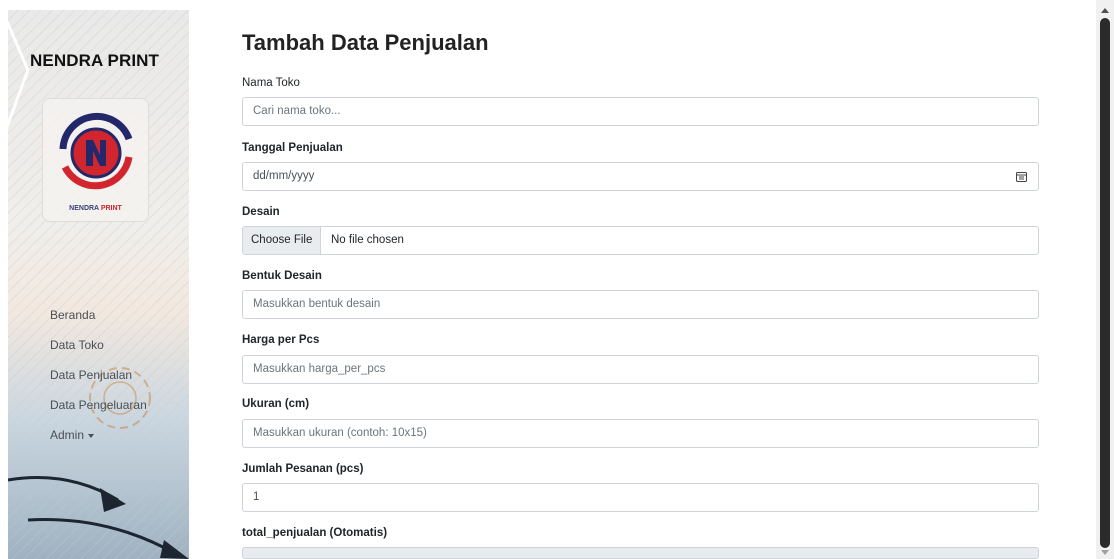 This screenshot has height=559, width=1114. What do you see at coordinates (640, 176) in the screenshot?
I see `tanggal-penjualan-input: dd/mm/yyyy` at bounding box center [640, 176].